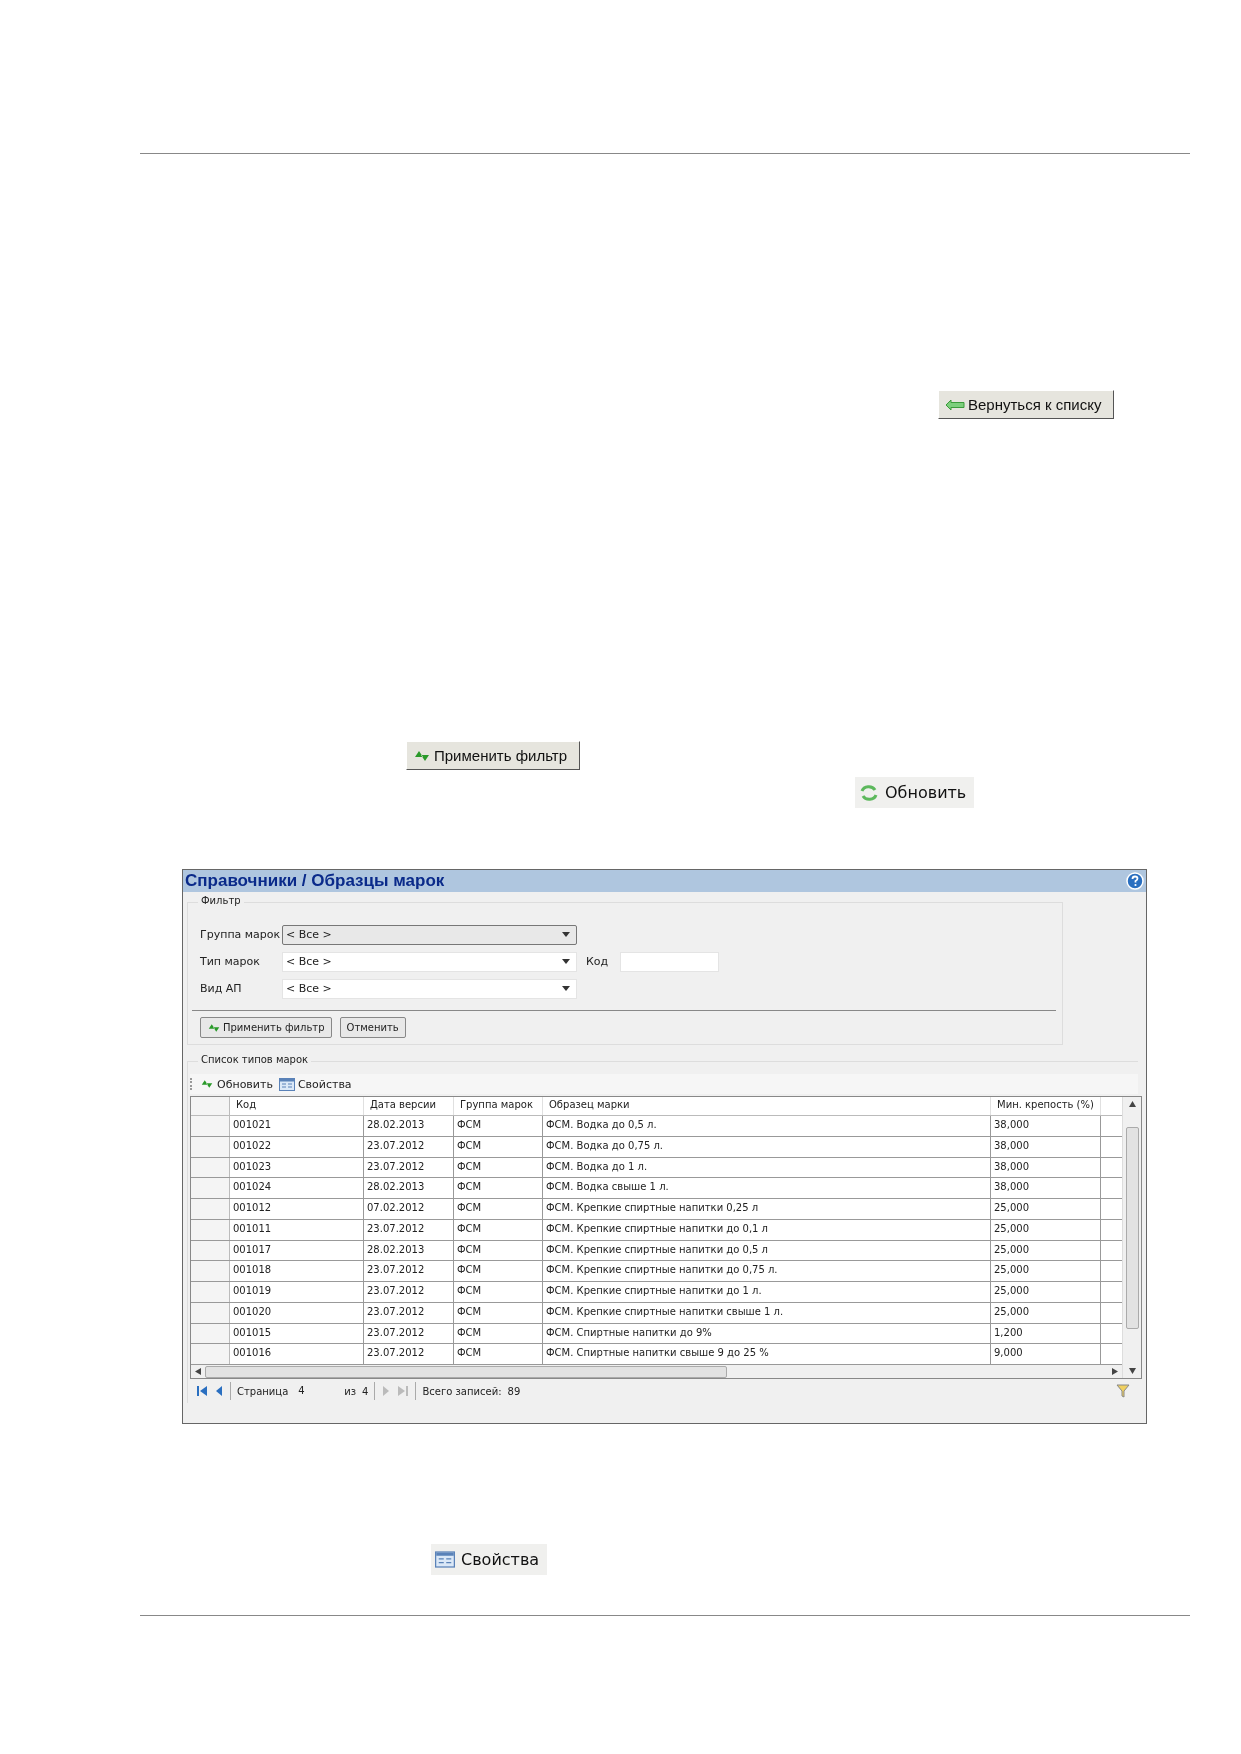 This screenshot has height=1754, width=1241. I want to click on table-cell: 001011, so click(297, 1229).